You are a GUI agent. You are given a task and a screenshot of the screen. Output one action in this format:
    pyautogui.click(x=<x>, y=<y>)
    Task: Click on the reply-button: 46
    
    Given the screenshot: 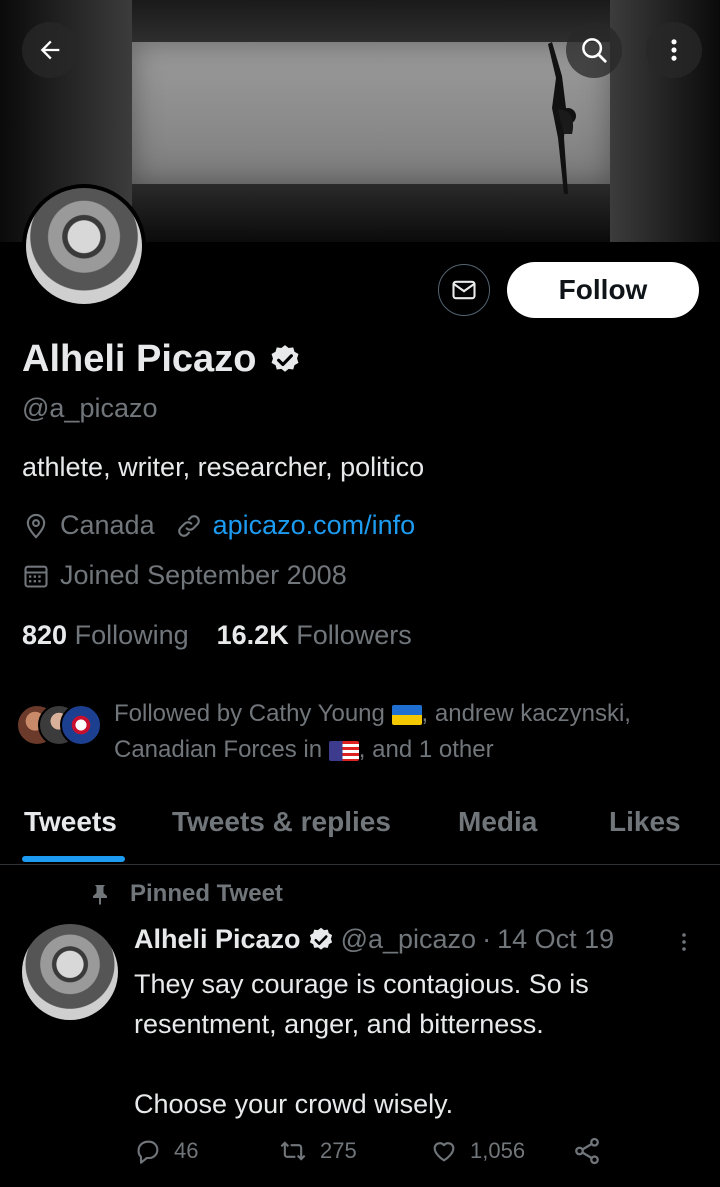 What is the action you would take?
    pyautogui.click(x=206, y=1151)
    